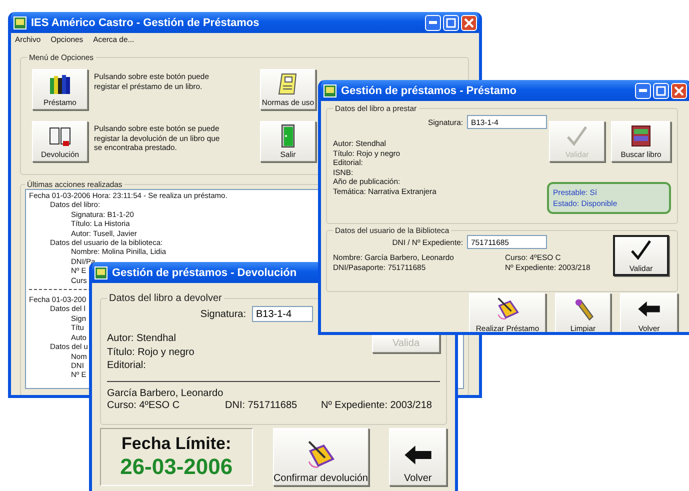 The height and width of the screenshot is (491, 689). What do you see at coordinates (223, 314) in the screenshot?
I see `field-label: Signatura:` at bounding box center [223, 314].